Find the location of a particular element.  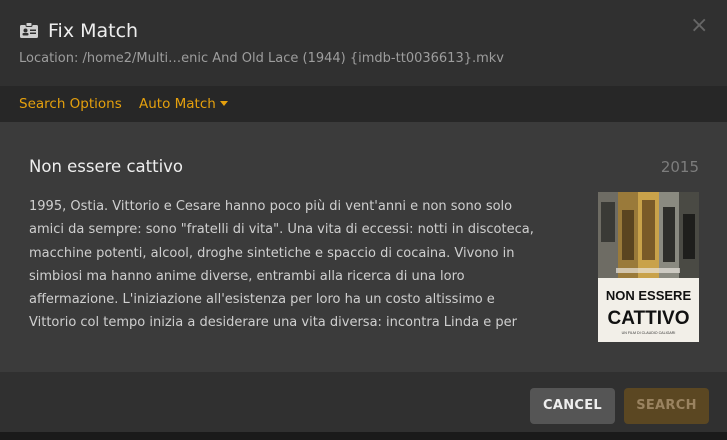

id-card-icon is located at coordinates (29, 31).